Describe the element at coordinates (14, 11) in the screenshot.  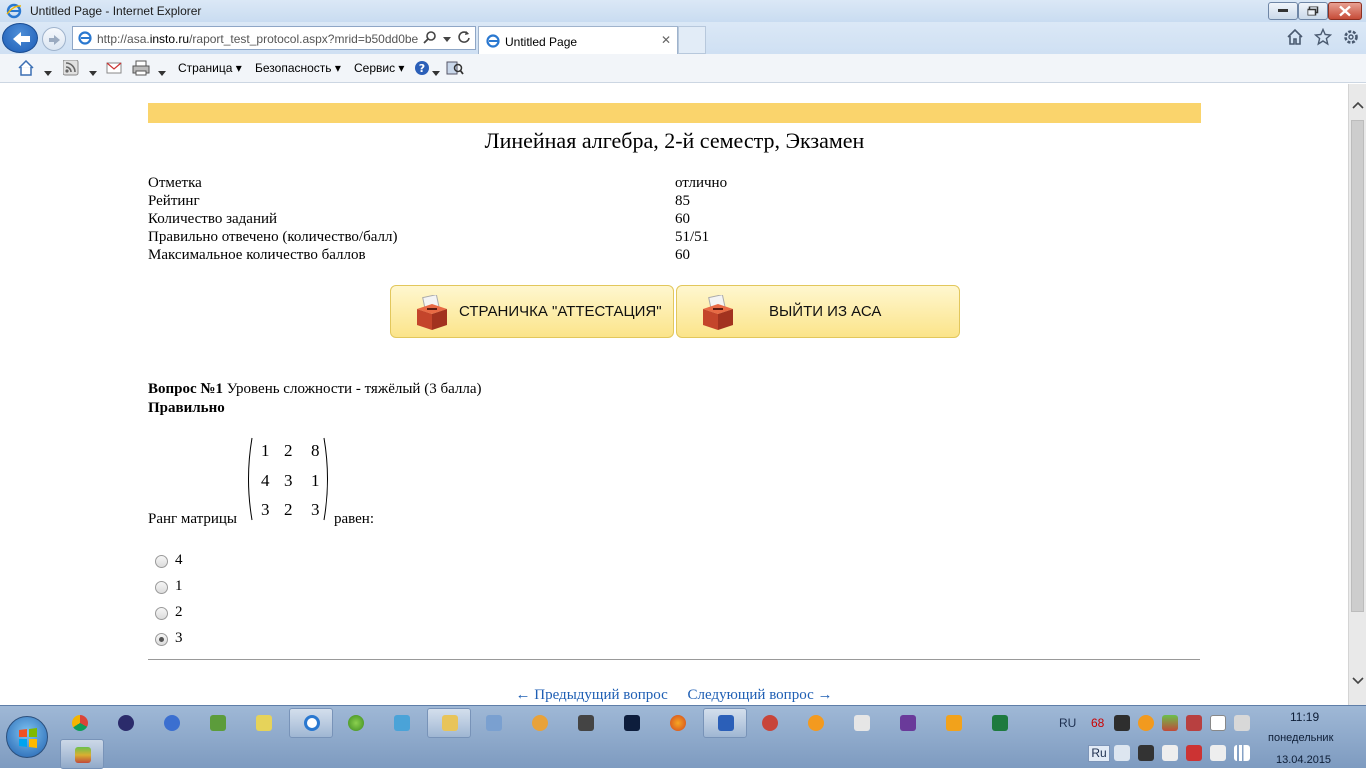
I see `ie-logo-icon` at that location.